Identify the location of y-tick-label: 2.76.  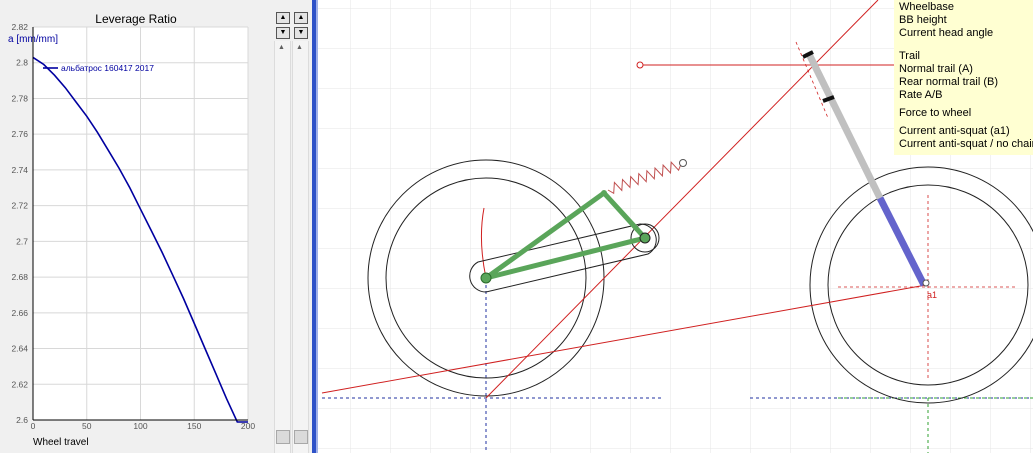
(19, 134).